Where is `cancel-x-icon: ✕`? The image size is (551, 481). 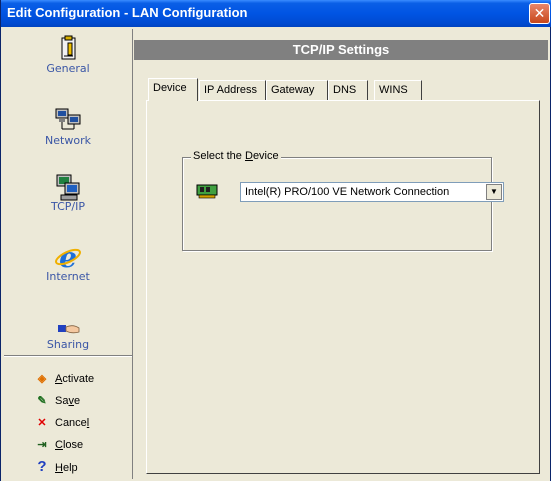
cancel-x-icon: ✕ is located at coordinates (42, 423).